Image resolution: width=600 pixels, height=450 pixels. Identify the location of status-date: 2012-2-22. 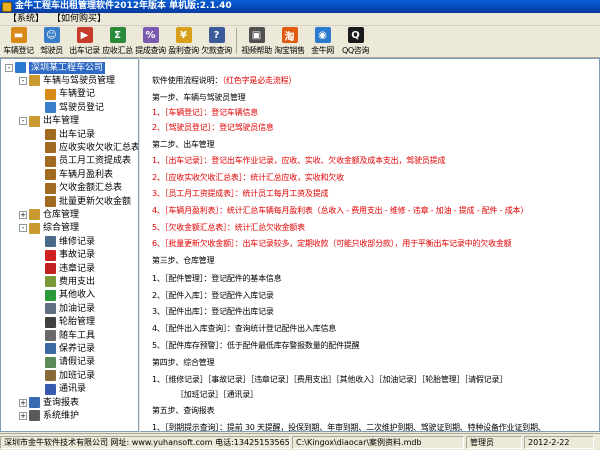
(559, 442).